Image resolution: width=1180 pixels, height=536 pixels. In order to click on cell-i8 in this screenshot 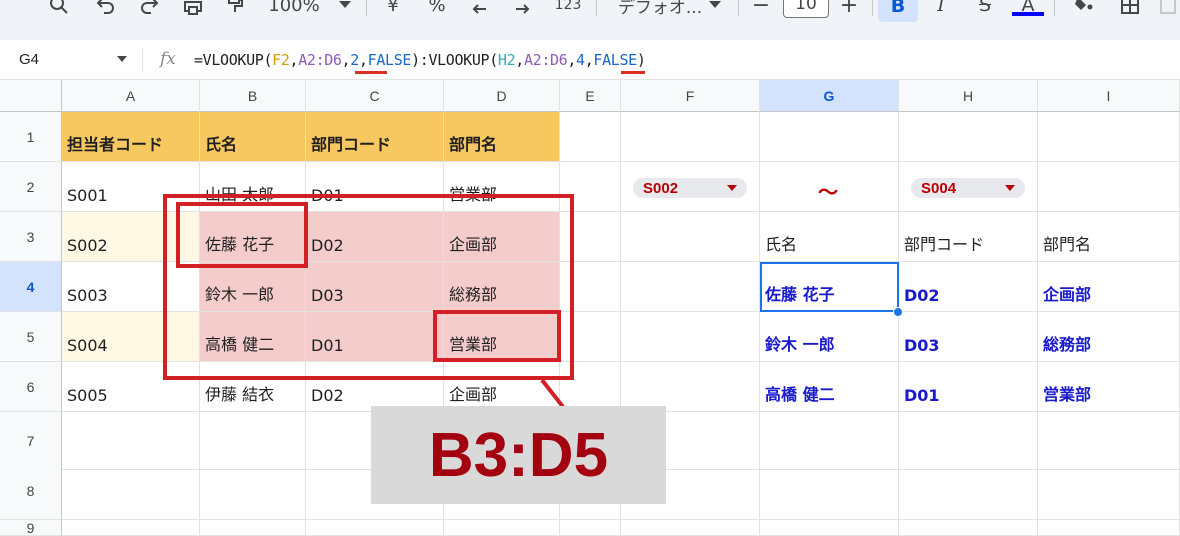, I will do `click(1109, 491)`.